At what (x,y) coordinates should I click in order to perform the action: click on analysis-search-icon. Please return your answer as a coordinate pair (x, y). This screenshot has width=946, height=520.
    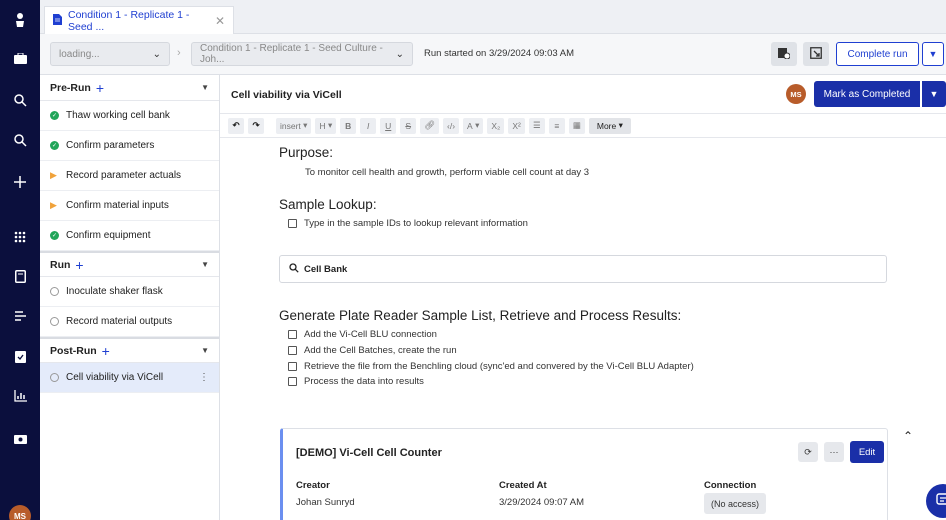
    Looking at the image, I should click on (20, 100).